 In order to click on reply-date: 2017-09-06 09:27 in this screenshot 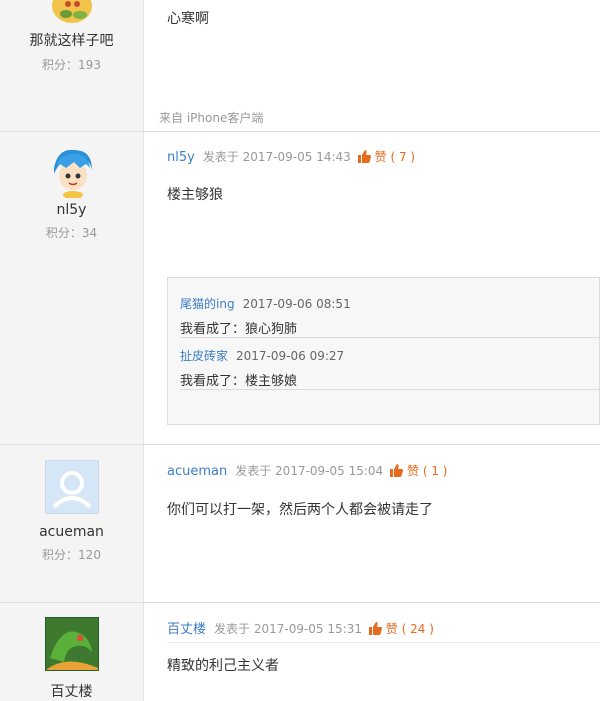, I will do `click(290, 356)`.